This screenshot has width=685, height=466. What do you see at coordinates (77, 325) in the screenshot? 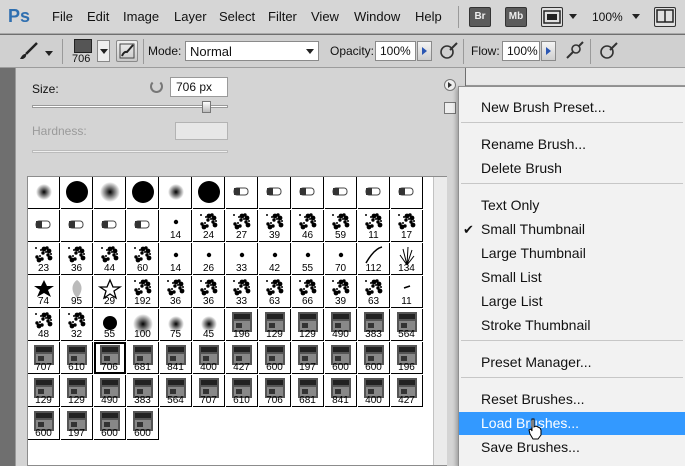
I see `brush-preset-cell: 32` at bounding box center [77, 325].